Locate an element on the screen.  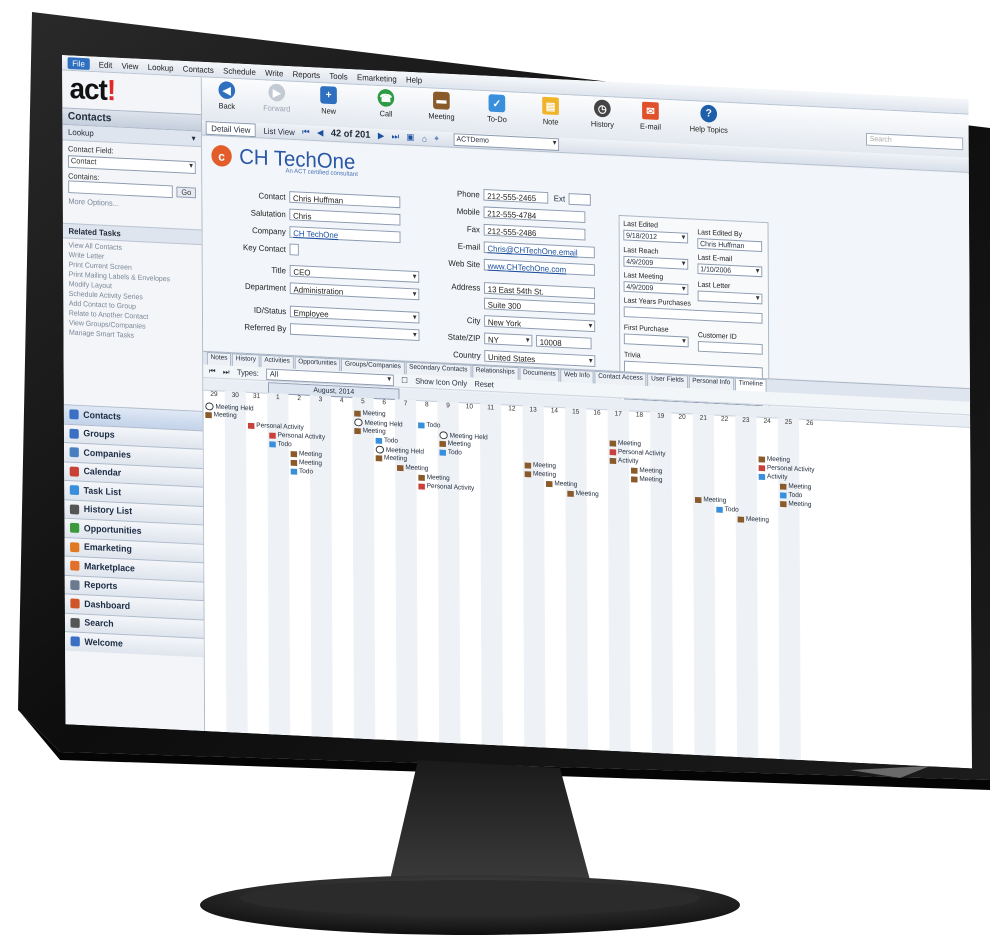
menu-schedule: Schedule is located at coordinates (239, 70).